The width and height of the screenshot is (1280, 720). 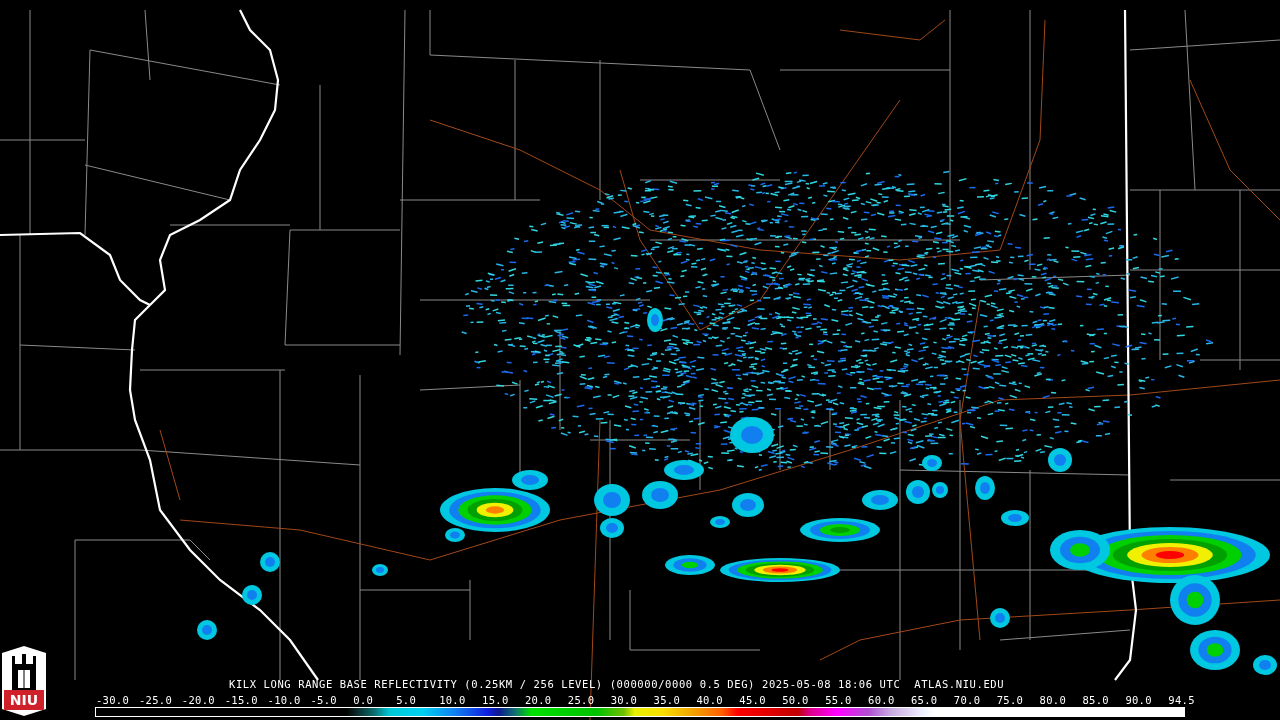 What do you see at coordinates (496, 700) in the screenshot?
I see `scale-tick-label: 15.0` at bounding box center [496, 700].